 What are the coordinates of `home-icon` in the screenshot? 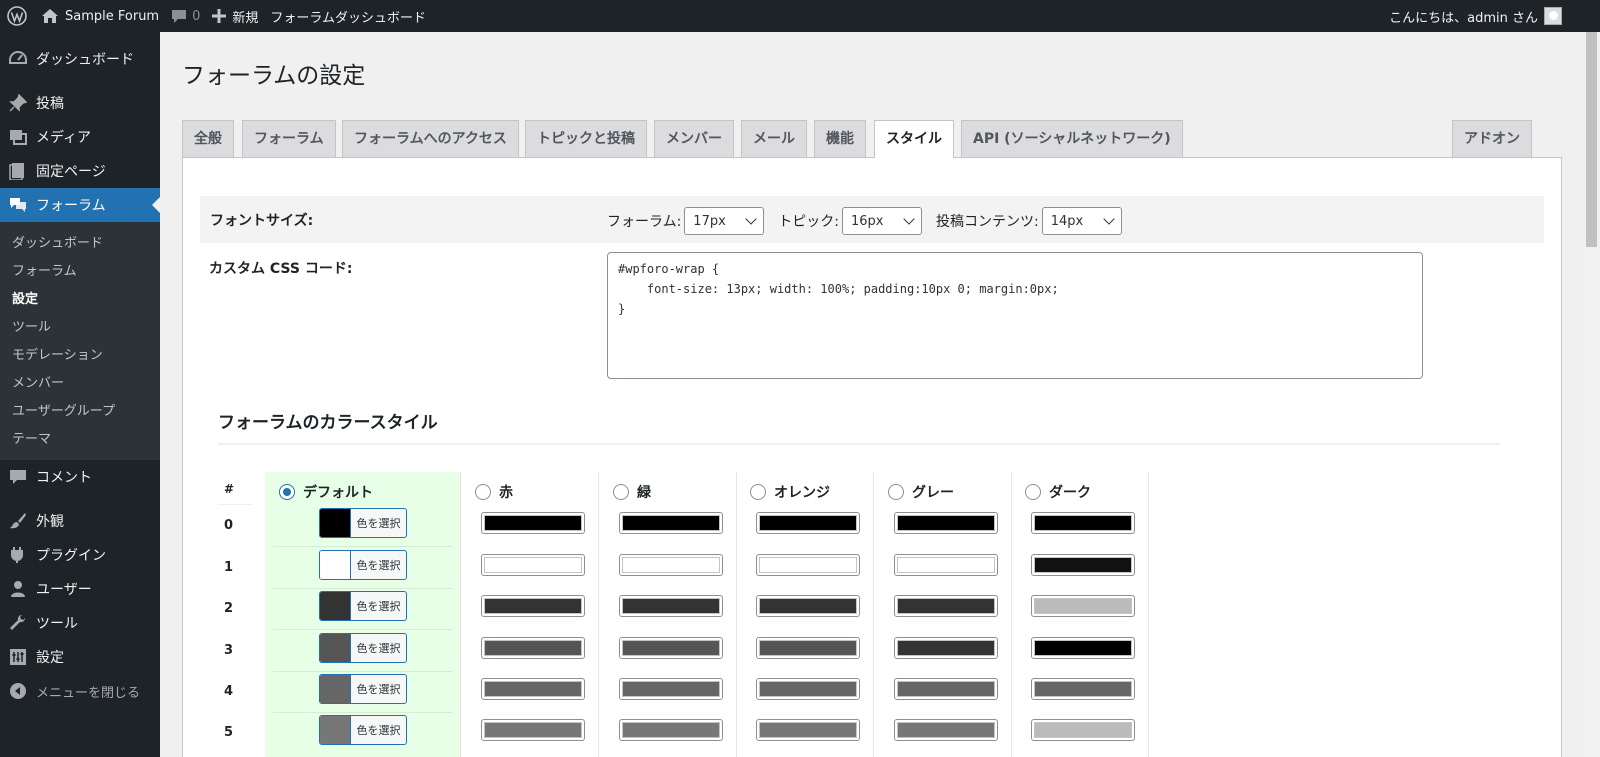 It's located at (50, 16).